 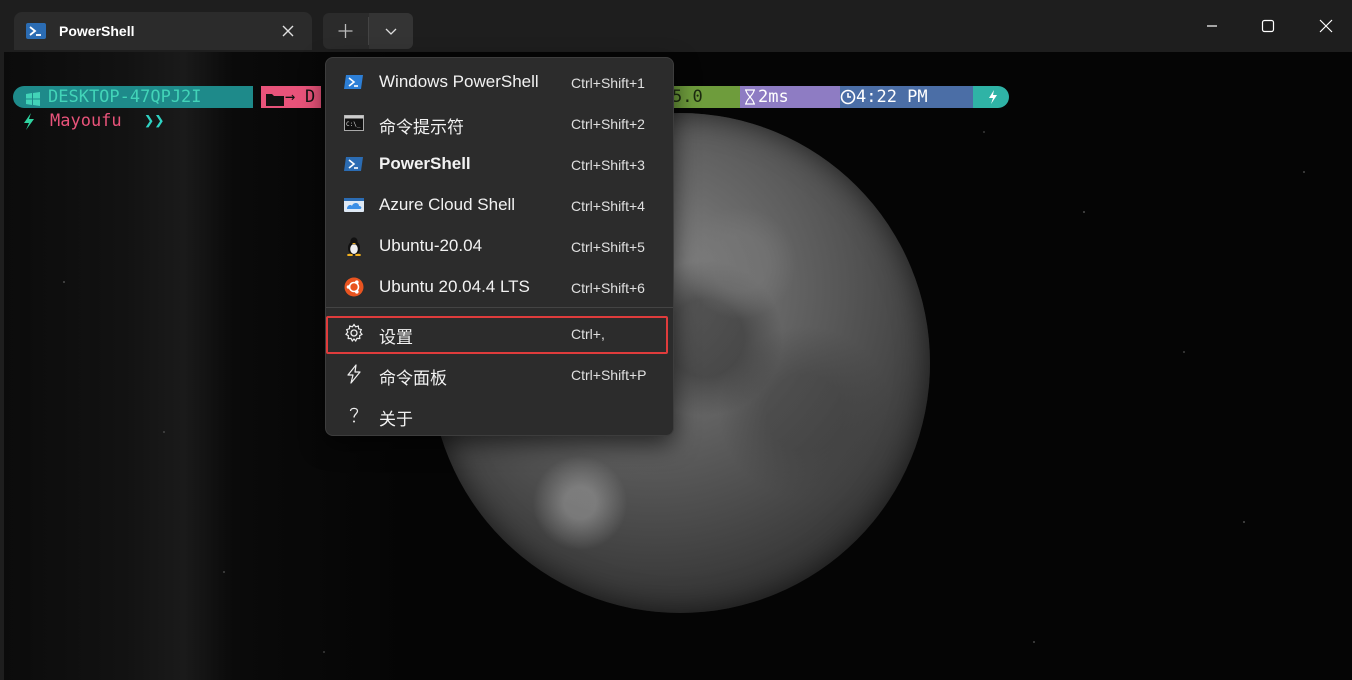 What do you see at coordinates (497, 335) in the screenshot?
I see `settings-highlight-box` at bounding box center [497, 335].